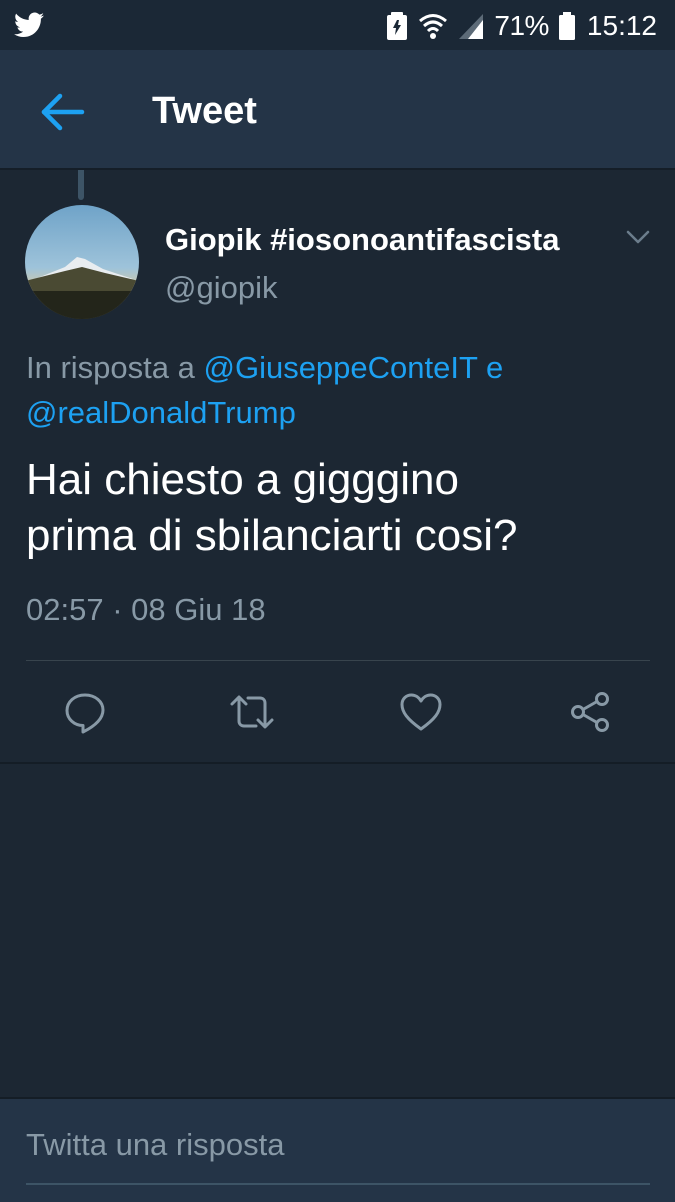  I want to click on battery-saver-icon, so click(397, 26).